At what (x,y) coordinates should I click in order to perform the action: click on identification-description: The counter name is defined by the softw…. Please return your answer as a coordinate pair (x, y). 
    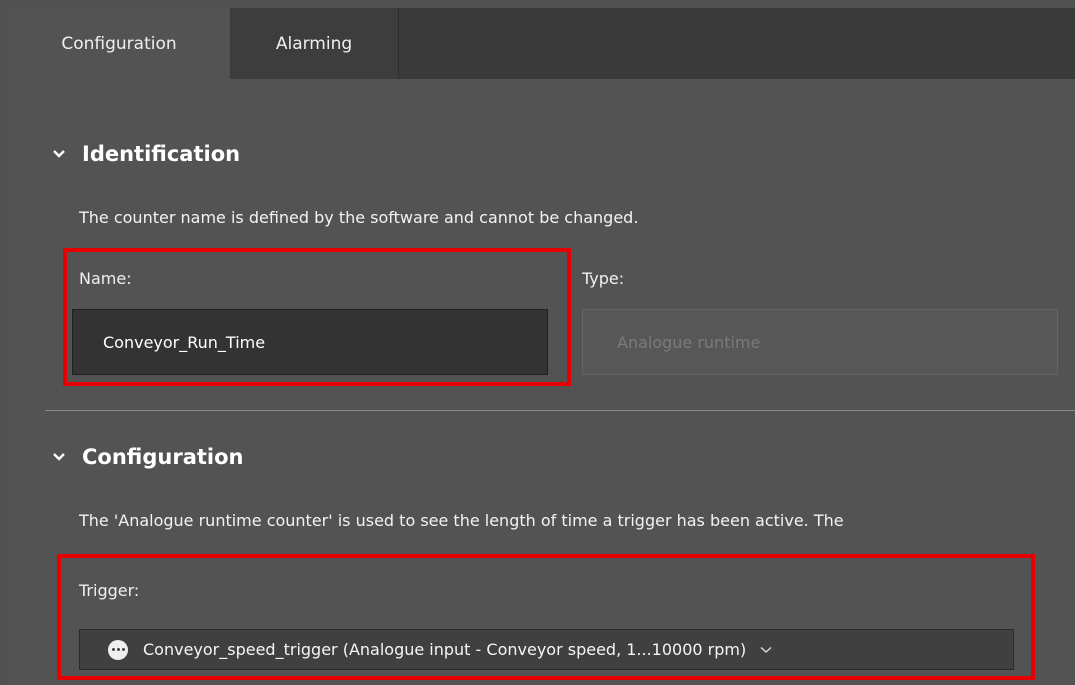
    Looking at the image, I should click on (359, 217).